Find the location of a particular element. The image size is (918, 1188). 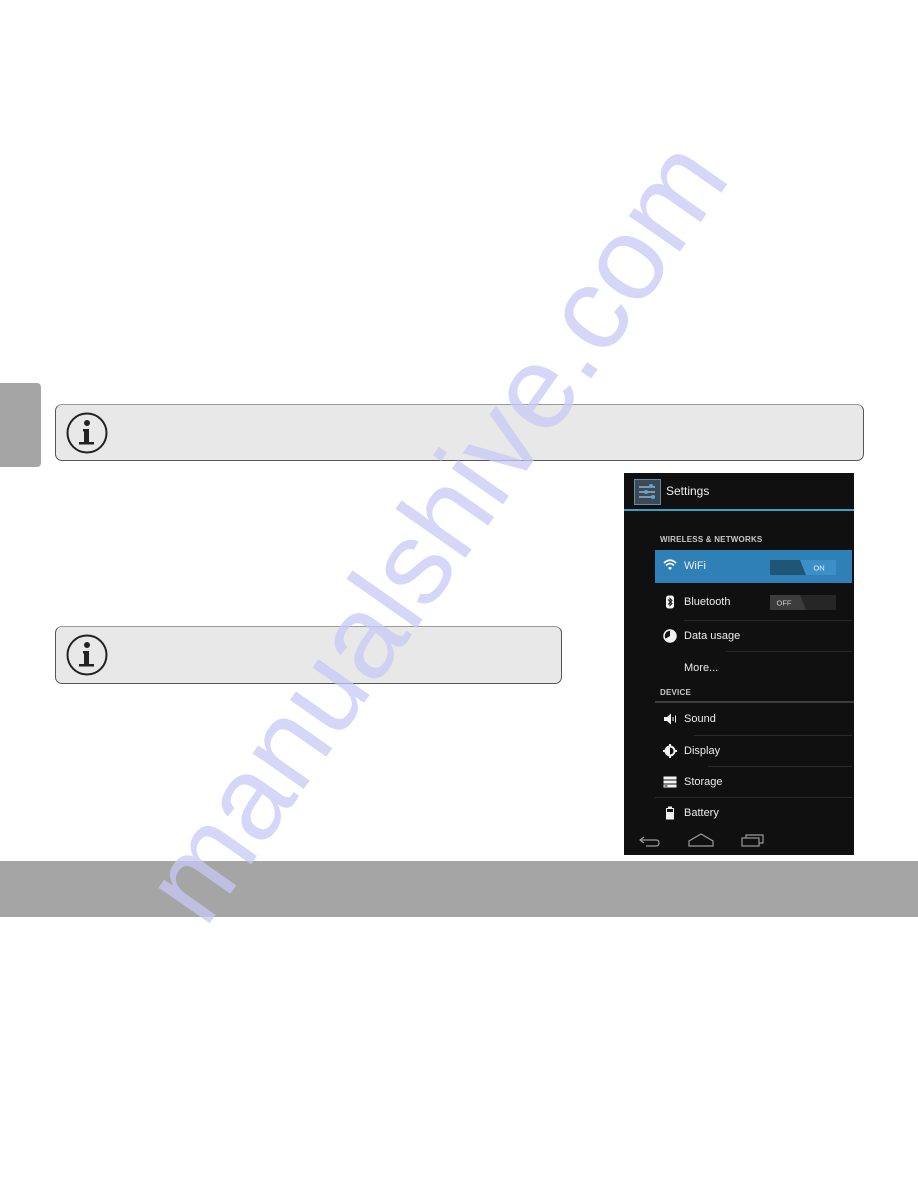

recent-apps-icon is located at coordinates (753, 839).